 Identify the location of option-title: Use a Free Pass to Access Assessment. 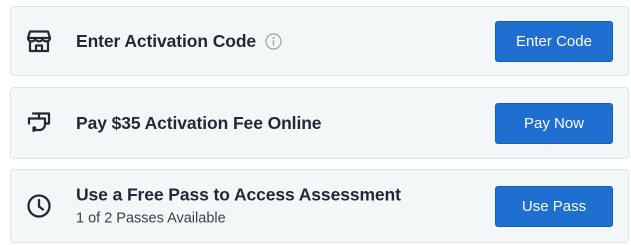
(238, 194).